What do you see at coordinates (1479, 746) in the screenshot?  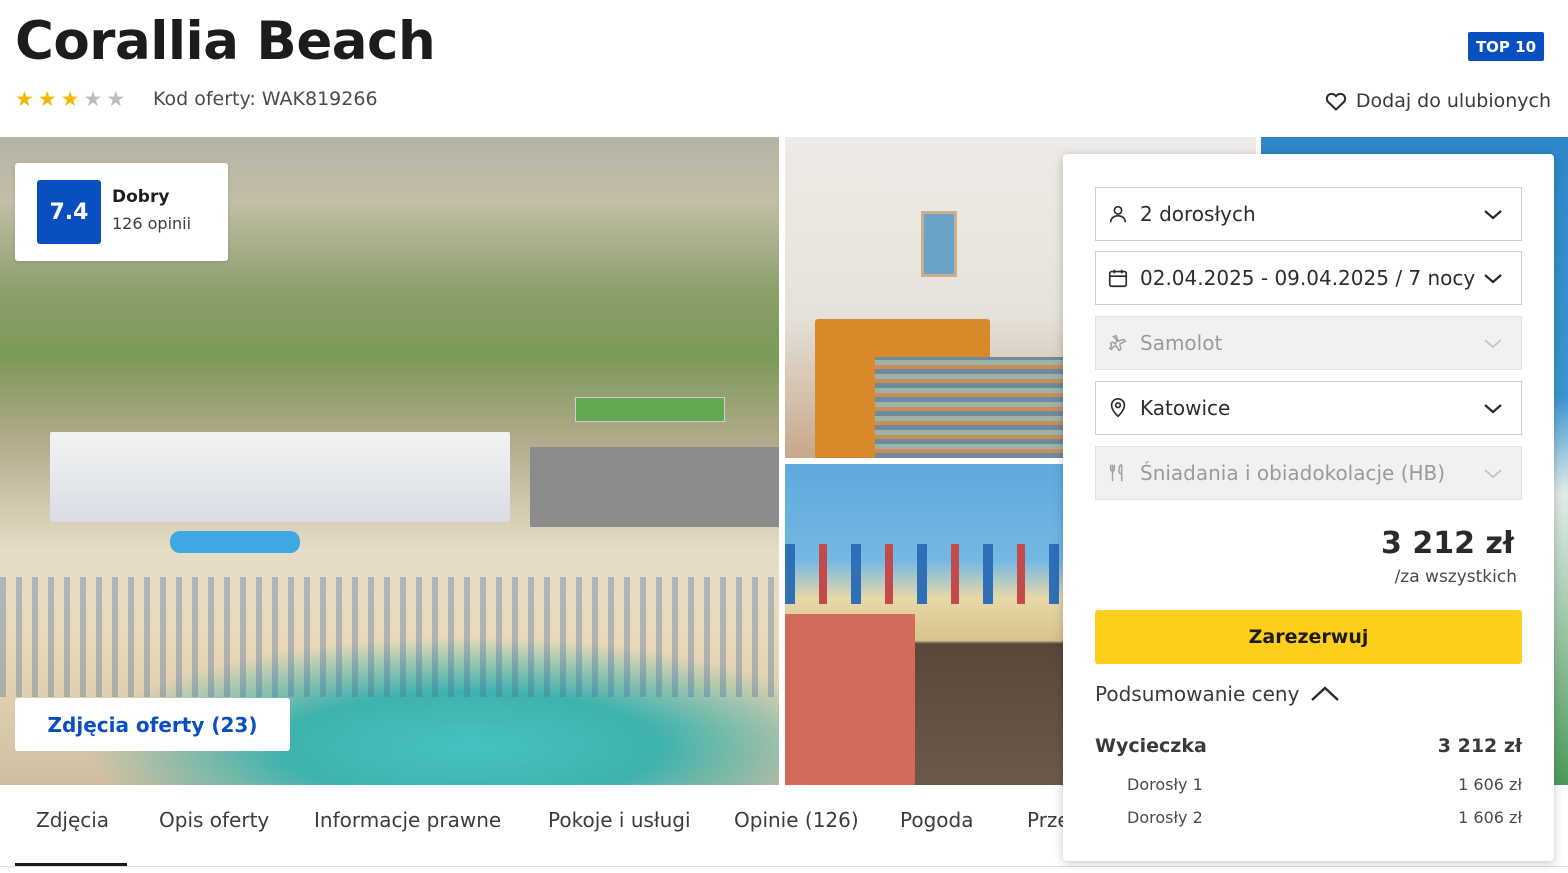 I see `trip-total: 3 212 zł` at bounding box center [1479, 746].